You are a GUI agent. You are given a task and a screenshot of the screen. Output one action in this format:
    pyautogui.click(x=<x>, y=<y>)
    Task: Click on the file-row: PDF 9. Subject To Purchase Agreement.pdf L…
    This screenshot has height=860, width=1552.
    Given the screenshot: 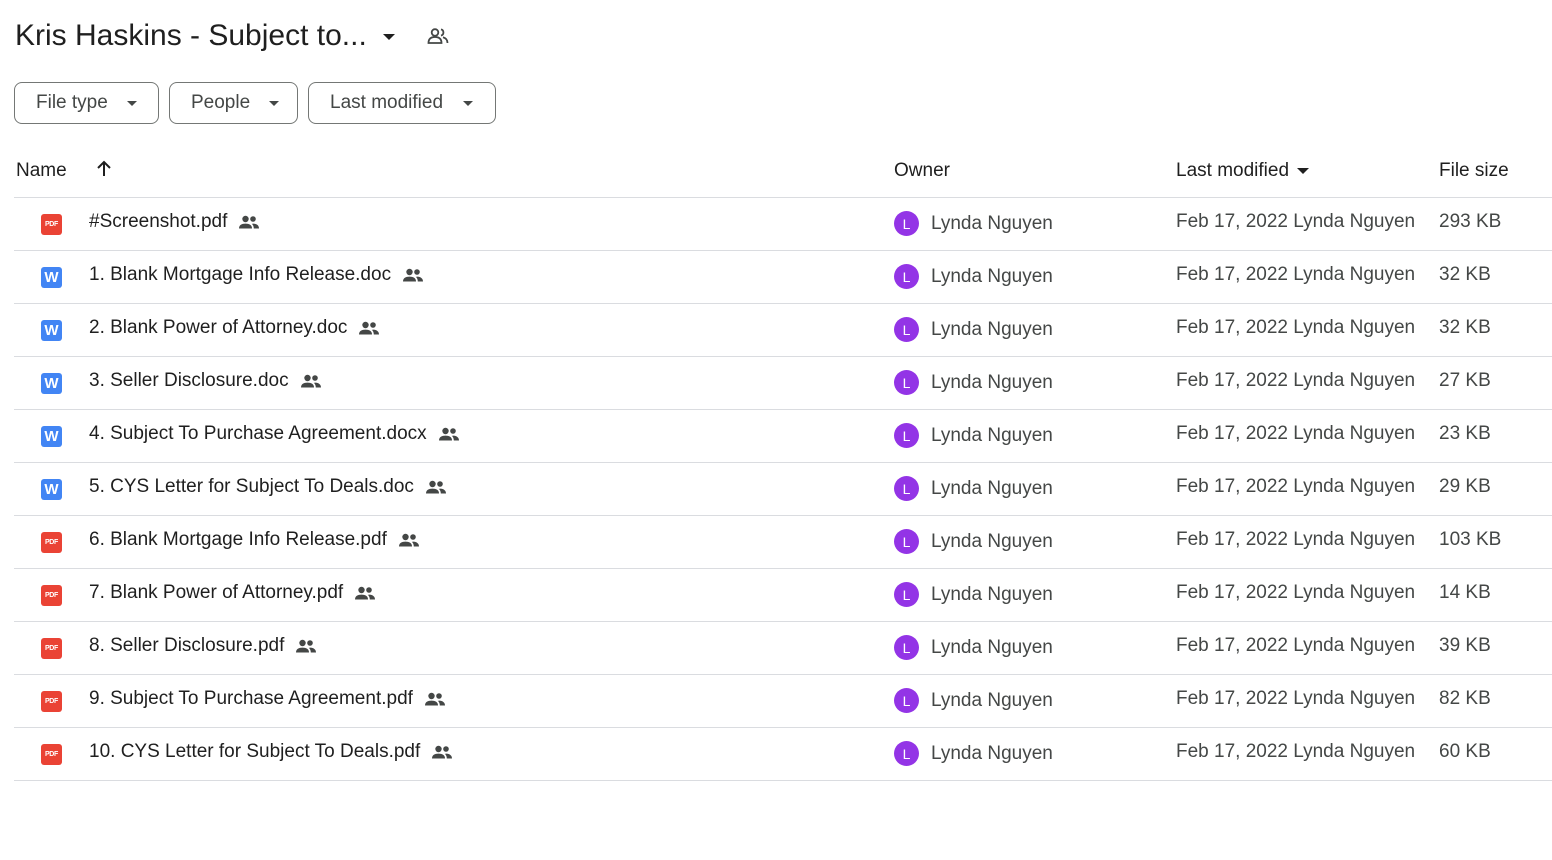 What is the action you would take?
    pyautogui.click(x=783, y=701)
    